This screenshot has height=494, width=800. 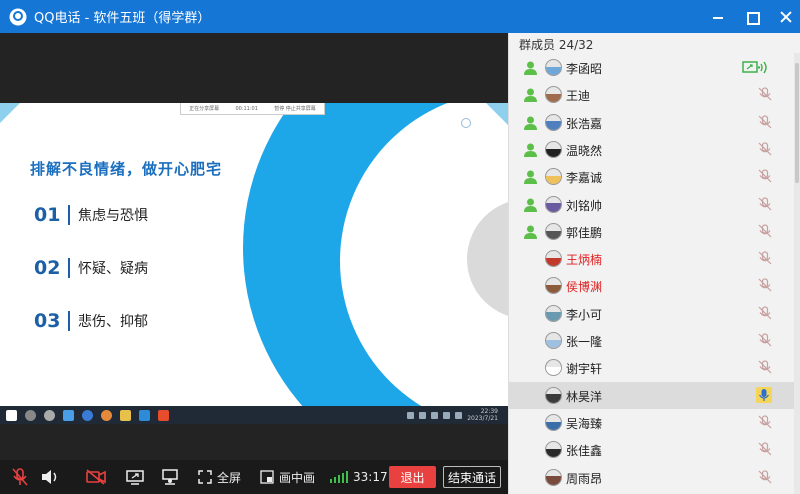 I want to click on member-row: 李函昭, so click(x=652, y=67).